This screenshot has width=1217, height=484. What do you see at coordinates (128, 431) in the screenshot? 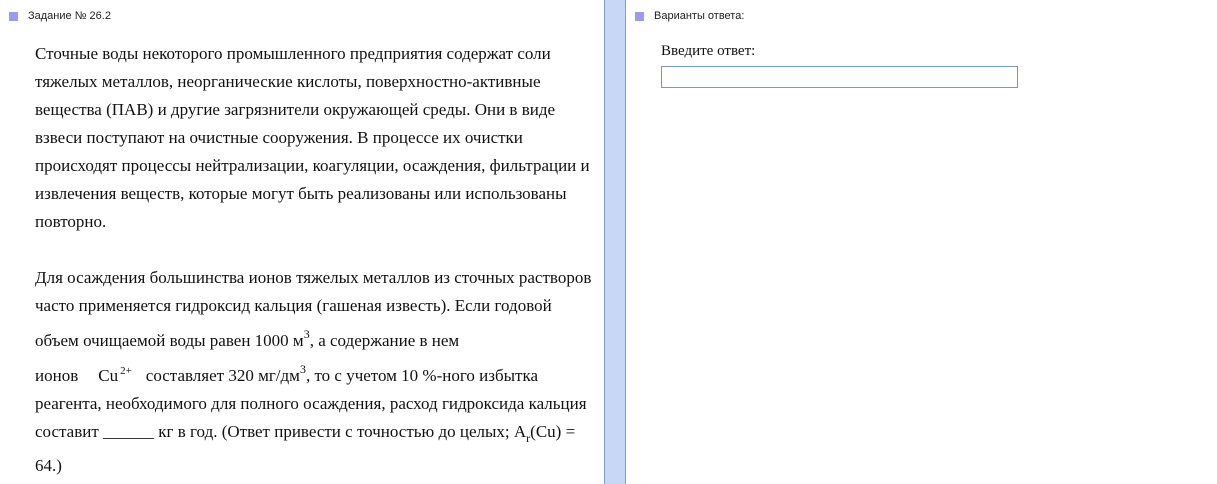
I see `answer-blank: ______` at bounding box center [128, 431].